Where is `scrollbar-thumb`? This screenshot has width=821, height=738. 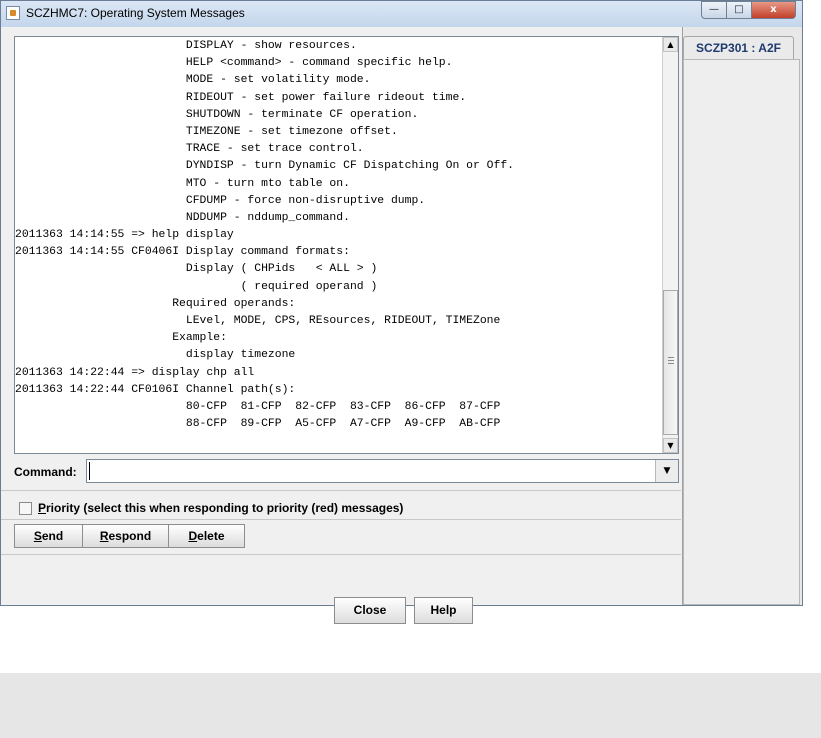 scrollbar-thumb is located at coordinates (670, 362).